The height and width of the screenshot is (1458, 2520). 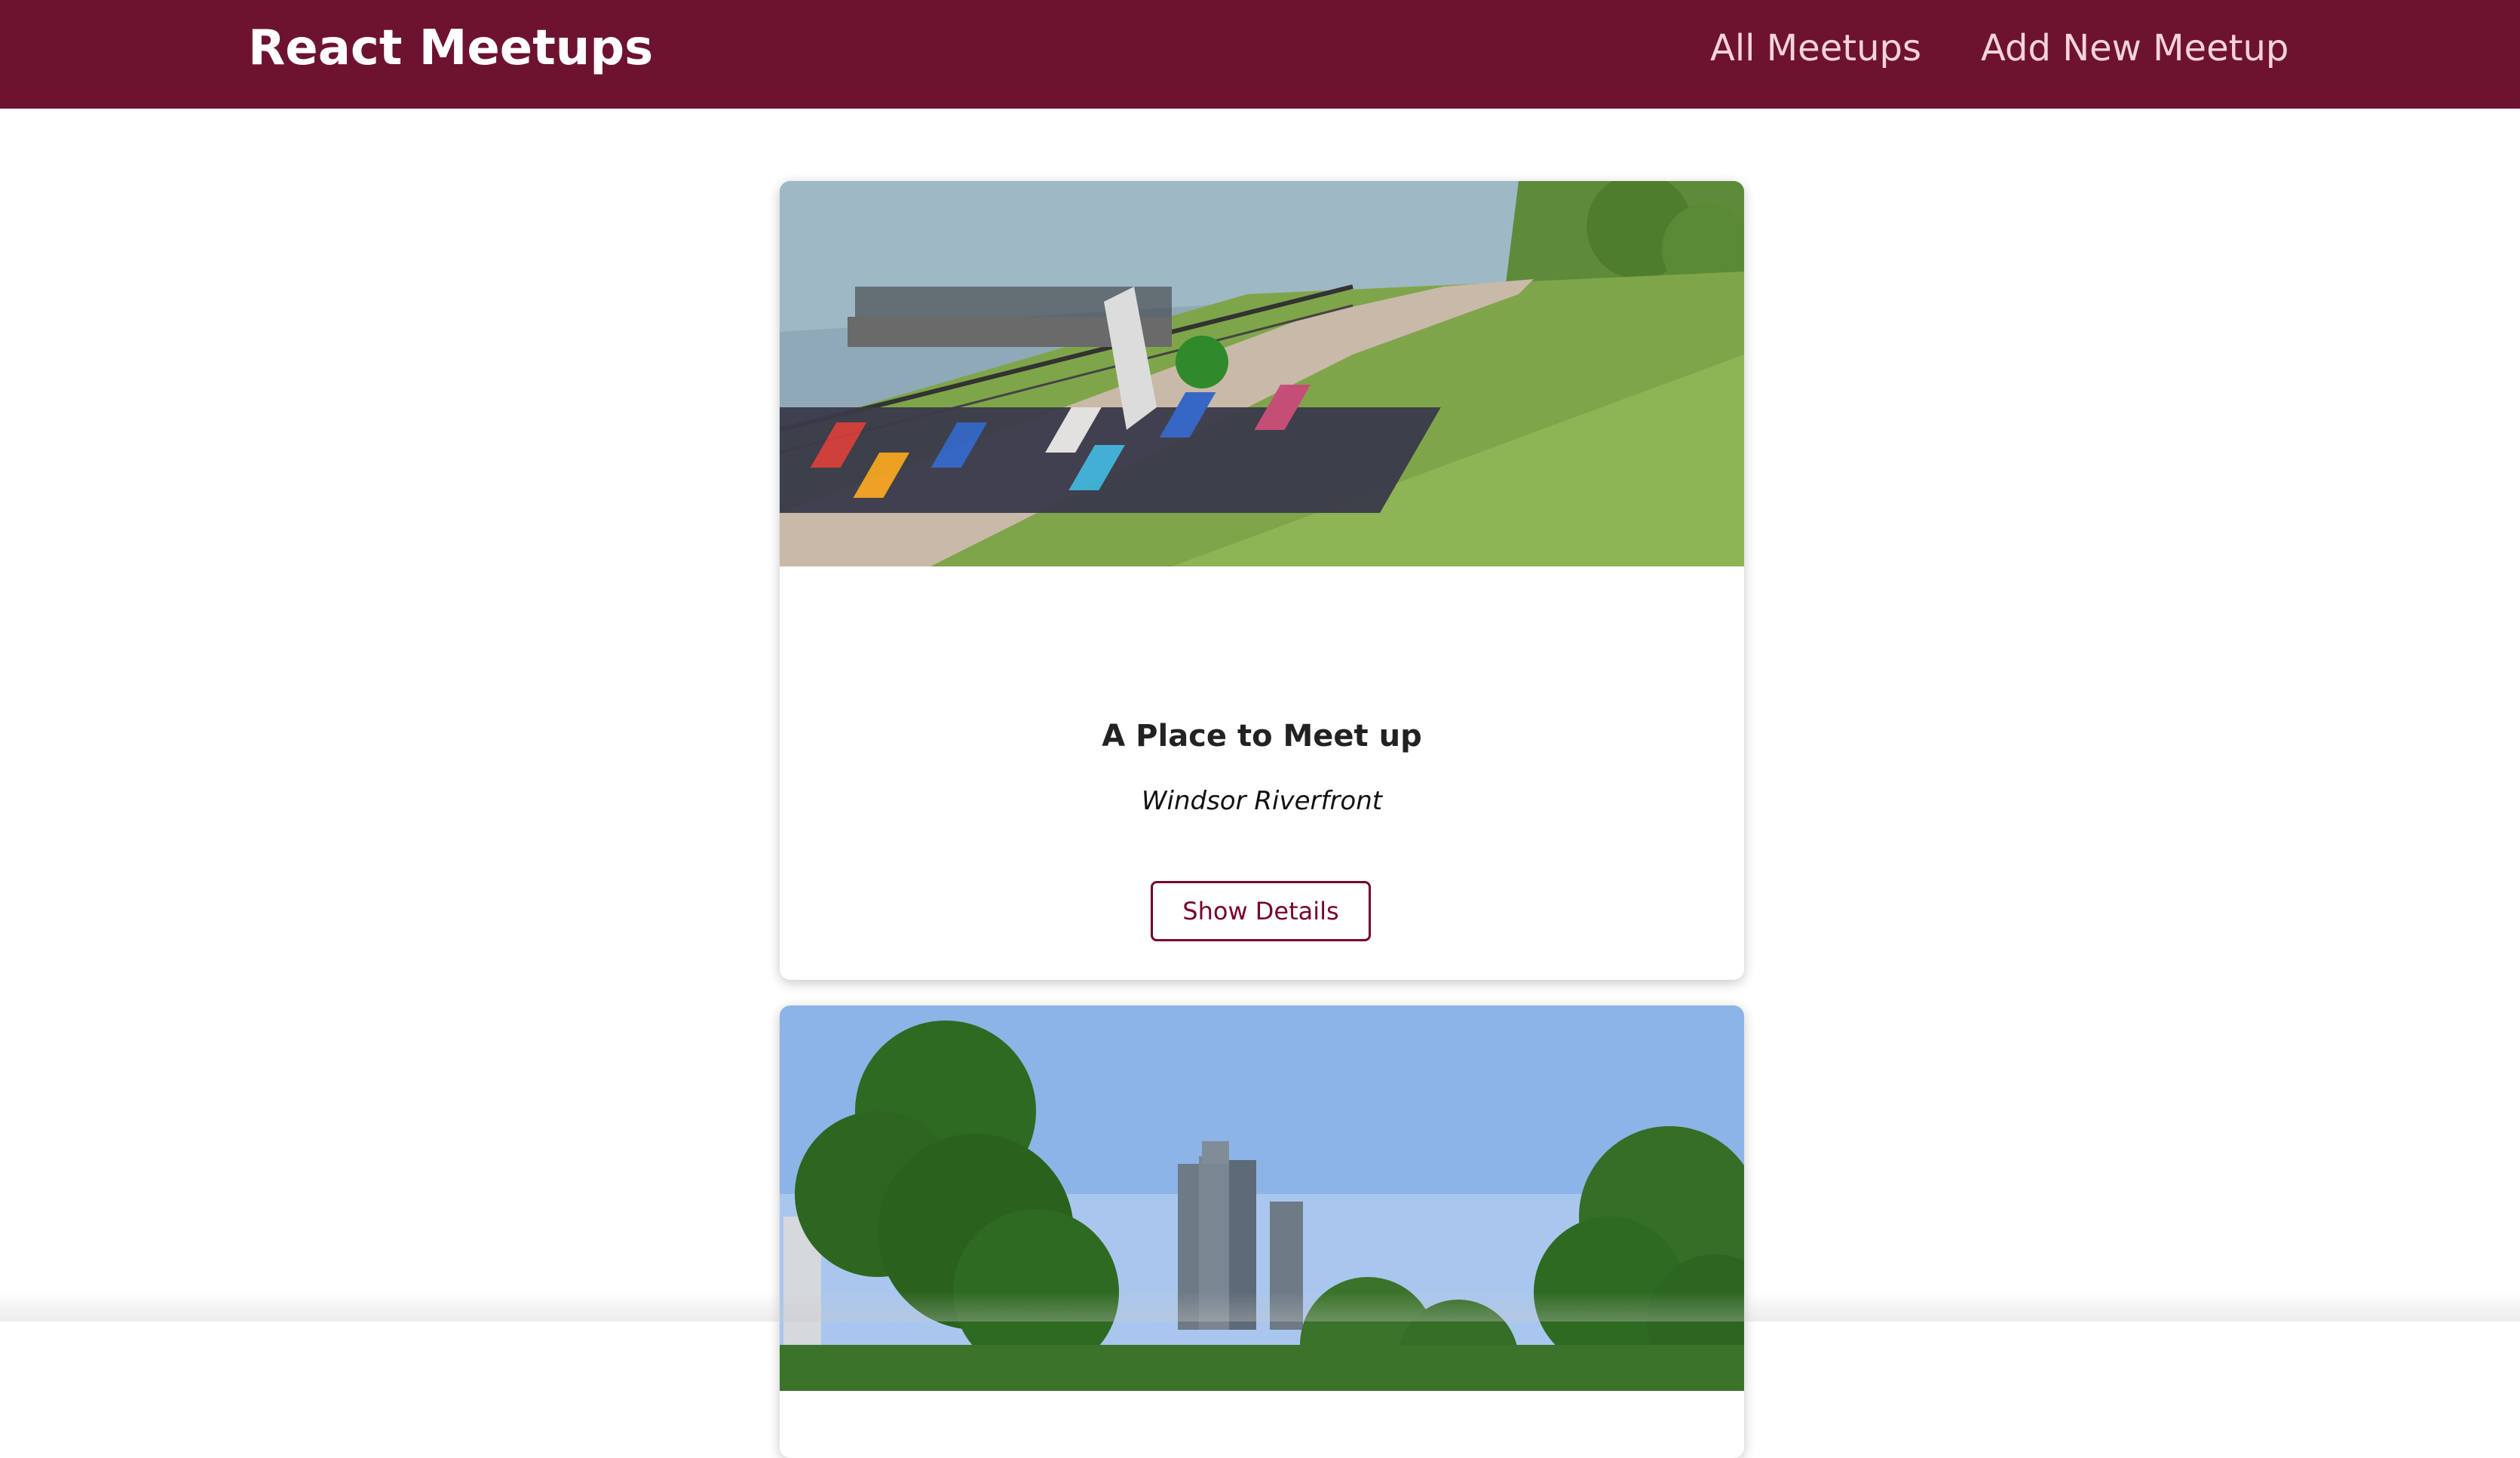 What do you see at coordinates (1260, 54) in the screenshot?
I see `main-header: React Meetups All Meetups Add New Meetup` at bounding box center [1260, 54].